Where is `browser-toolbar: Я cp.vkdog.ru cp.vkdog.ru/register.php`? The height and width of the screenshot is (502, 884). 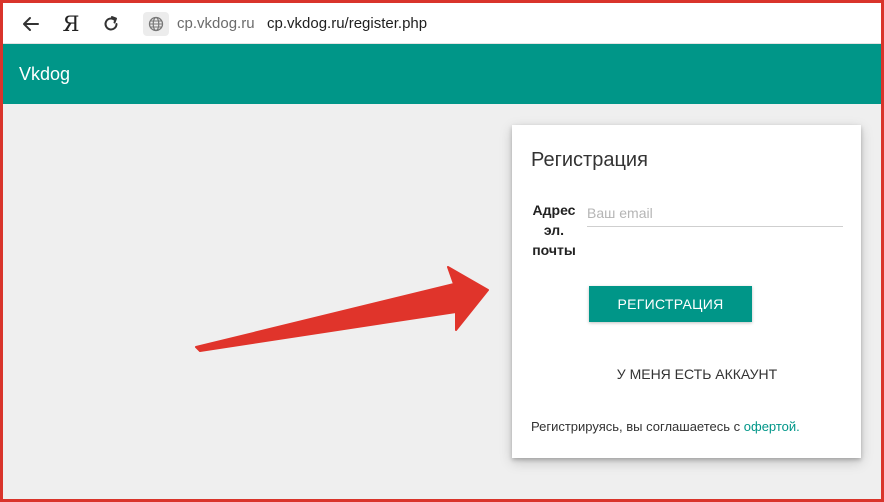
browser-toolbar: Я cp.vkdog.ru cp.vkdog.ru/register.php is located at coordinates (442, 23).